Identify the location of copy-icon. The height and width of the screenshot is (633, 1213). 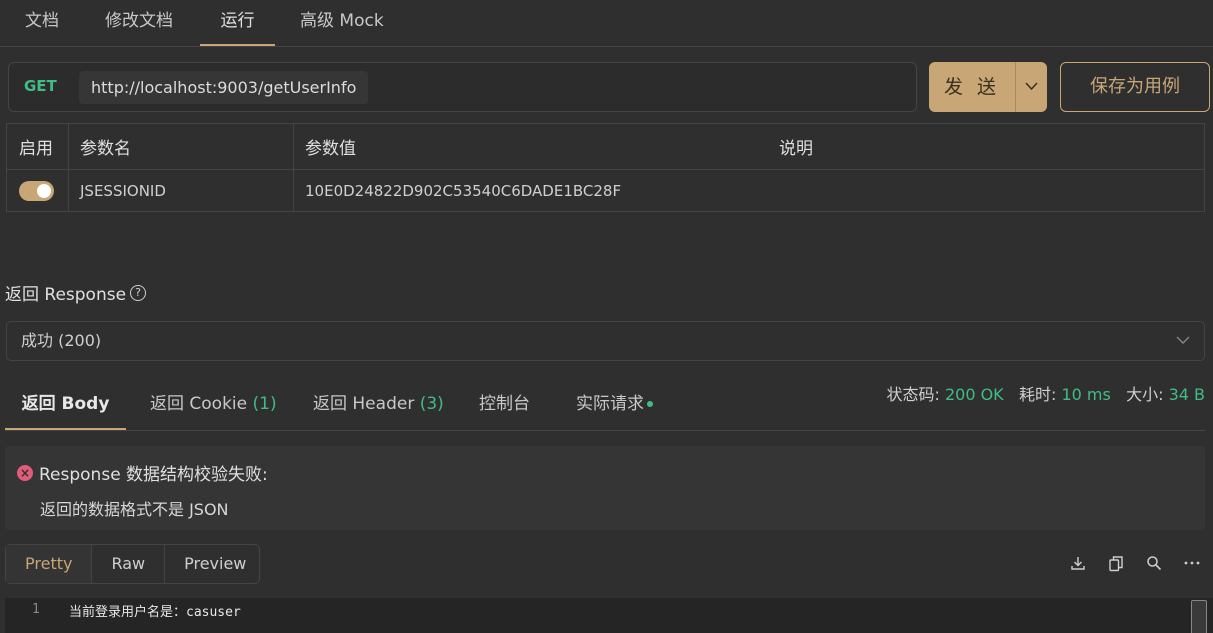
(1116, 563).